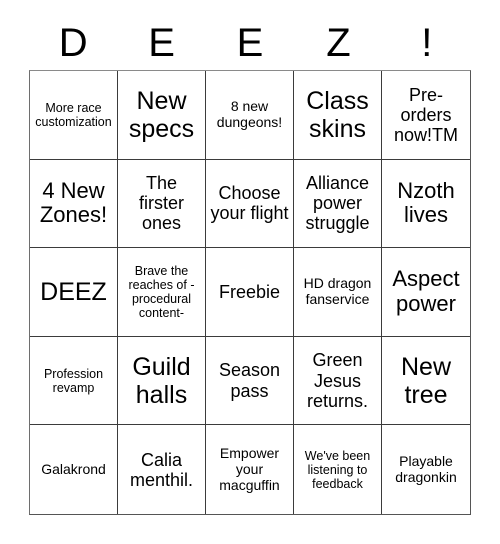 This screenshot has width=500, height=544. Describe the element at coordinates (427, 43) in the screenshot. I see `header-letter-4: !` at that location.